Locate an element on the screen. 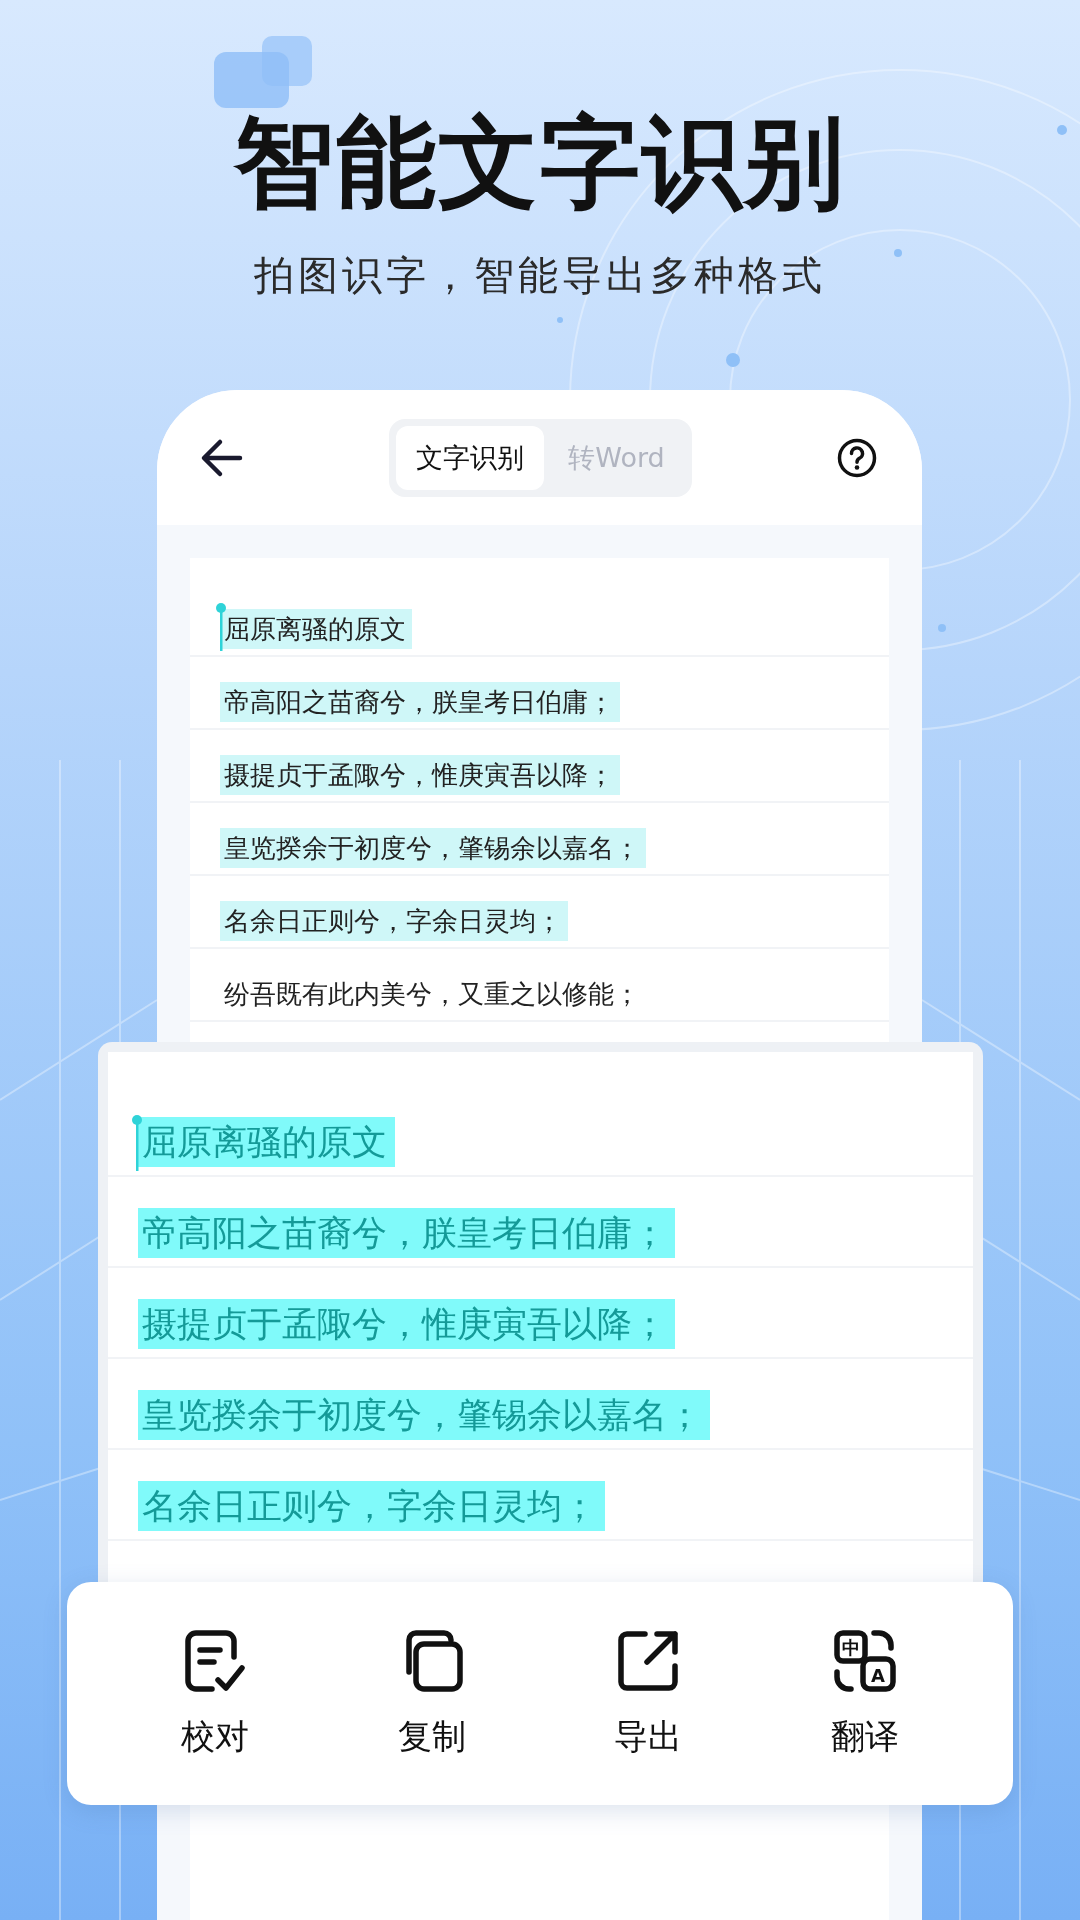  help-icon is located at coordinates (857, 457).